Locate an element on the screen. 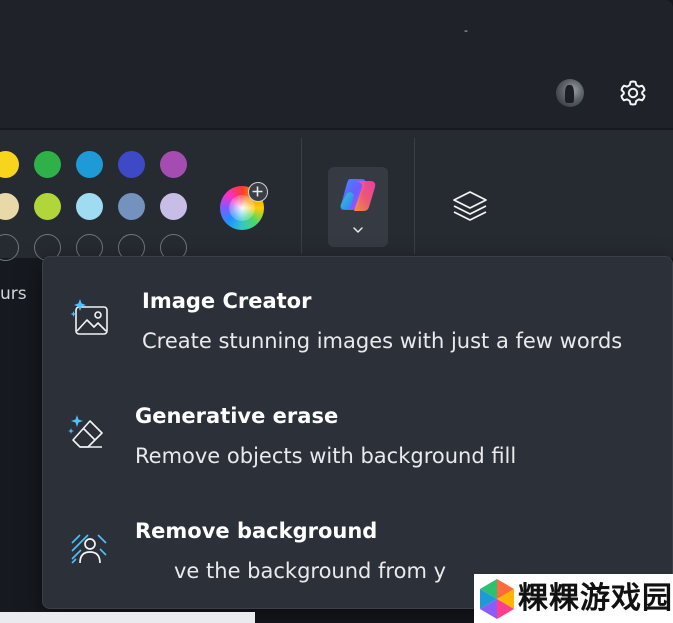  chevron-down-icon is located at coordinates (358, 230).